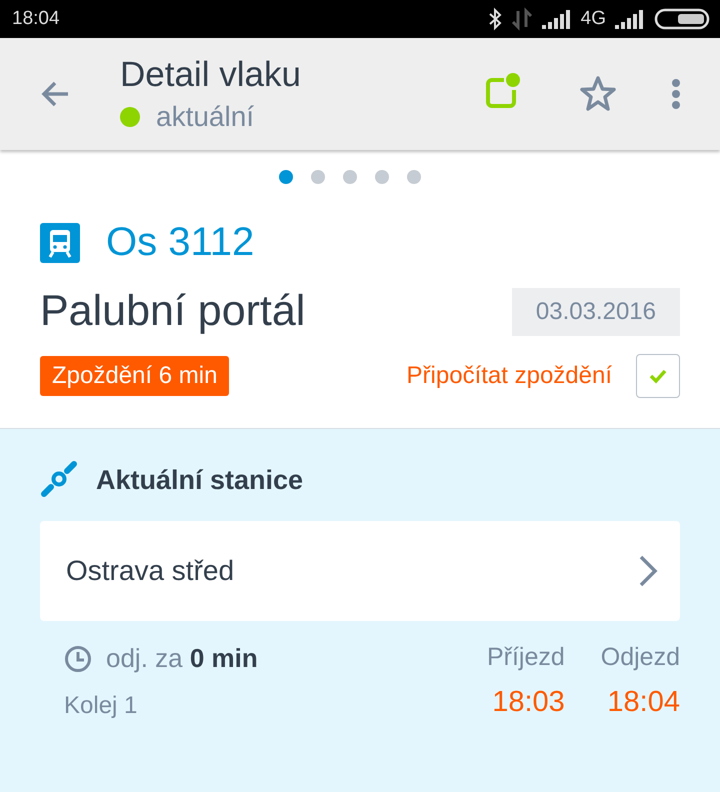  I want to click on departure-label: Odjezd, so click(640, 657).